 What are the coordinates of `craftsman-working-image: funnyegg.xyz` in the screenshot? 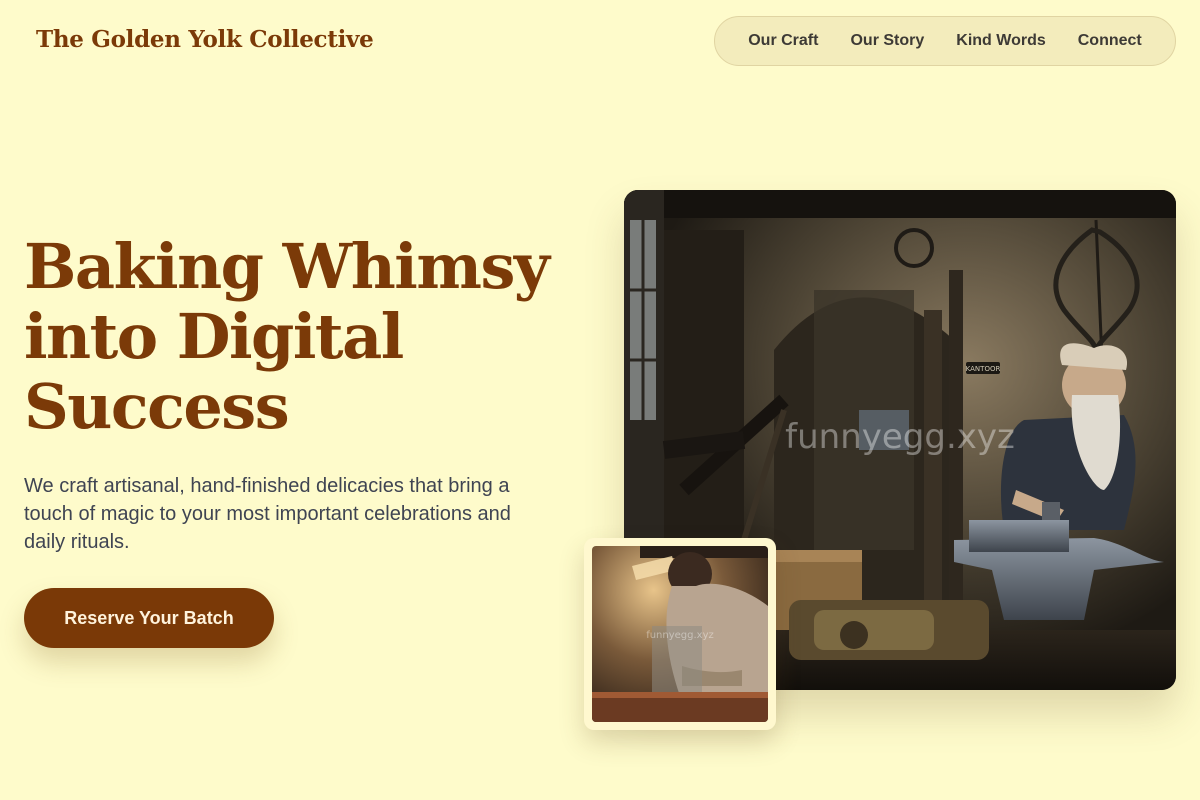 It's located at (680, 634).